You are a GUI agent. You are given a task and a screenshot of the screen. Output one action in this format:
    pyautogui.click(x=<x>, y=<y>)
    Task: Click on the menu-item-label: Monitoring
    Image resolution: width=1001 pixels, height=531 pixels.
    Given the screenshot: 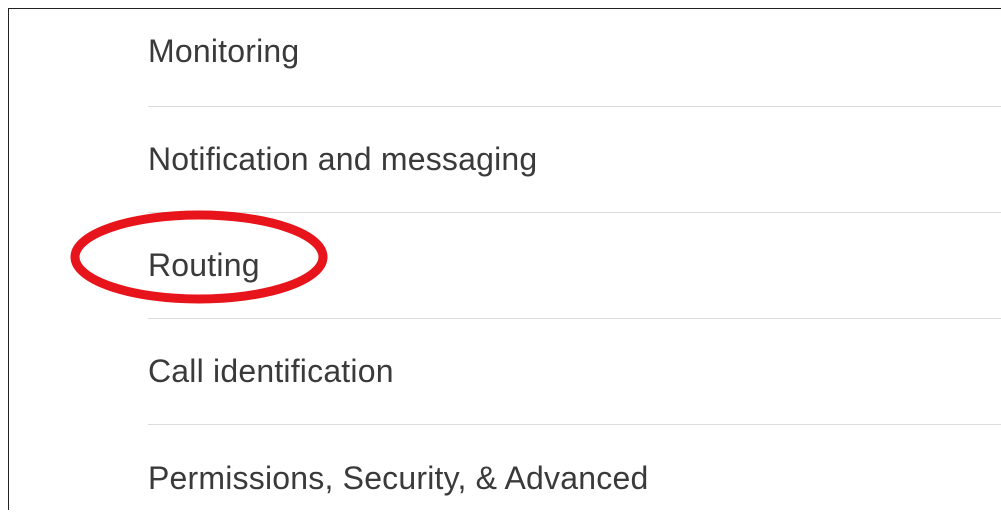 What is the action you would take?
    pyautogui.click(x=224, y=51)
    